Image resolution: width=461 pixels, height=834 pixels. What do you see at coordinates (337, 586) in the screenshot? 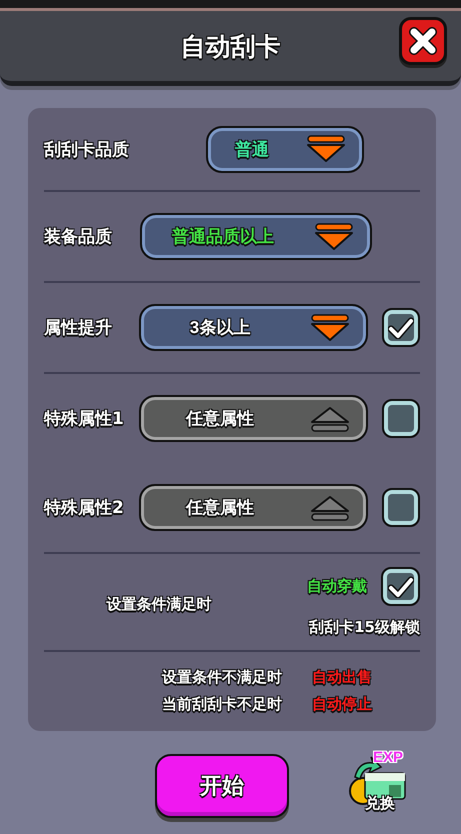
I see `action-text: 自动穿戴` at bounding box center [337, 586].